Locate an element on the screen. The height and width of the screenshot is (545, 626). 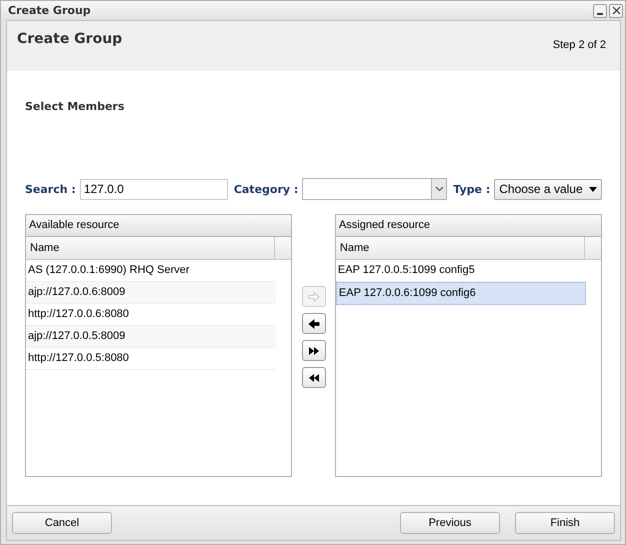
minimize-icon is located at coordinates (600, 13).